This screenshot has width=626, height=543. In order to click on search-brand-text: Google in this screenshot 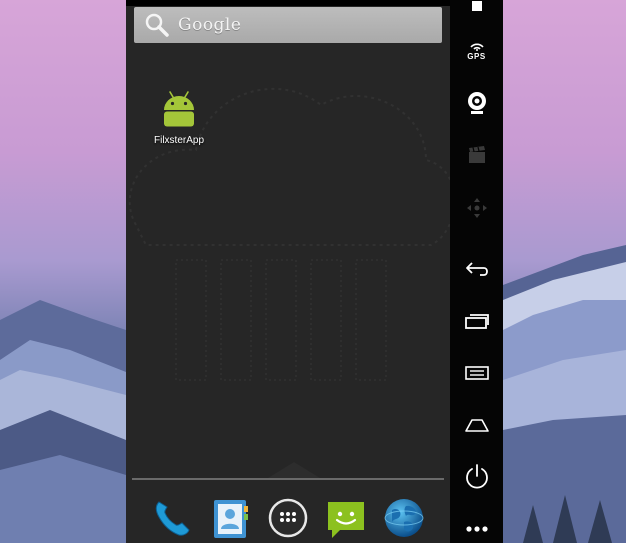, I will do `click(210, 25)`.